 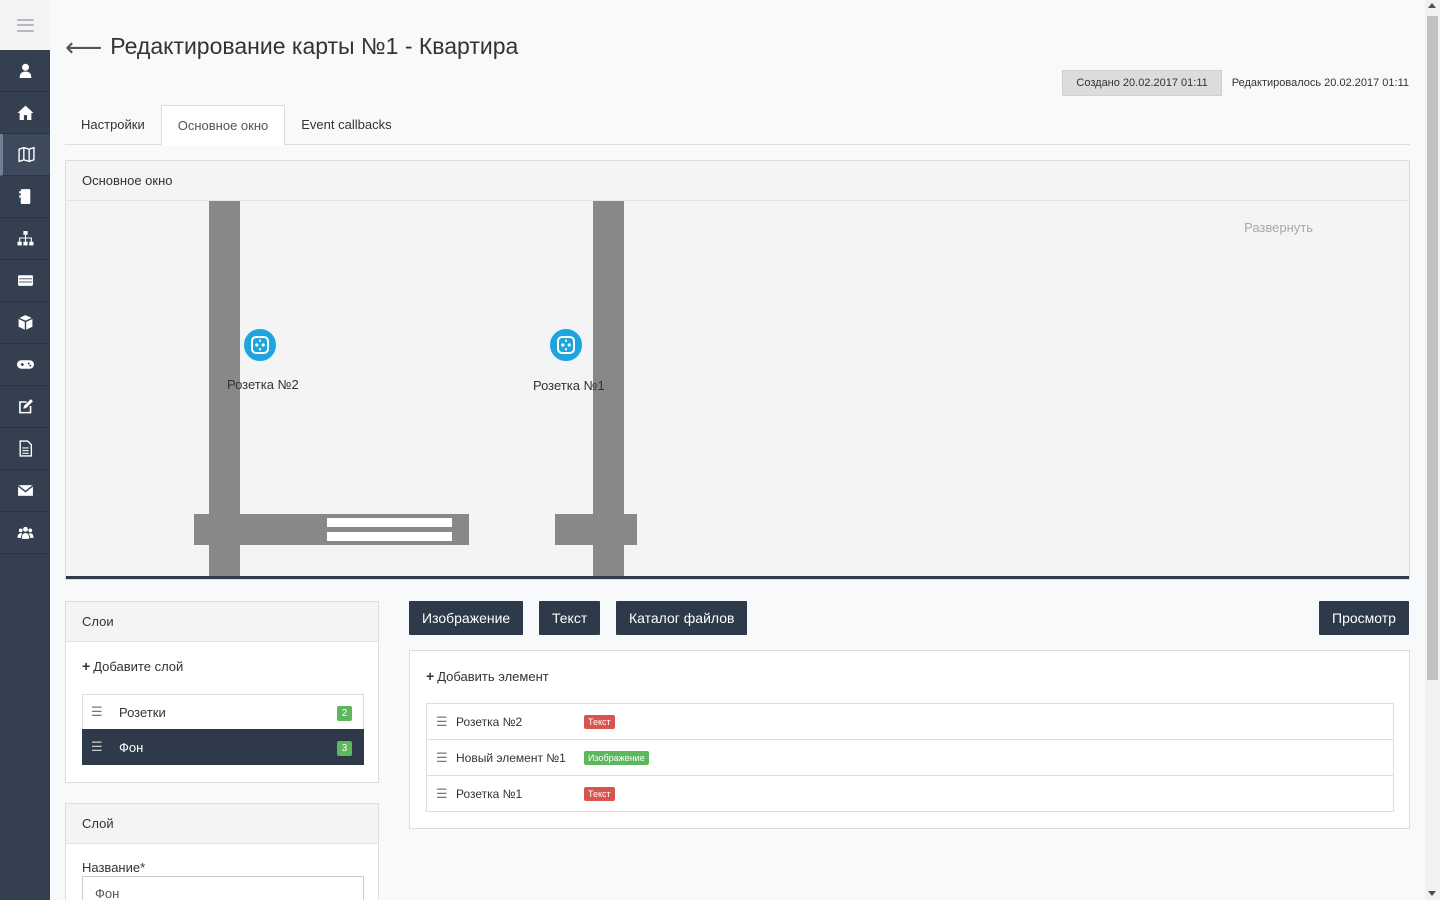 I want to click on sidebar-item-structure, so click(x=25, y=239).